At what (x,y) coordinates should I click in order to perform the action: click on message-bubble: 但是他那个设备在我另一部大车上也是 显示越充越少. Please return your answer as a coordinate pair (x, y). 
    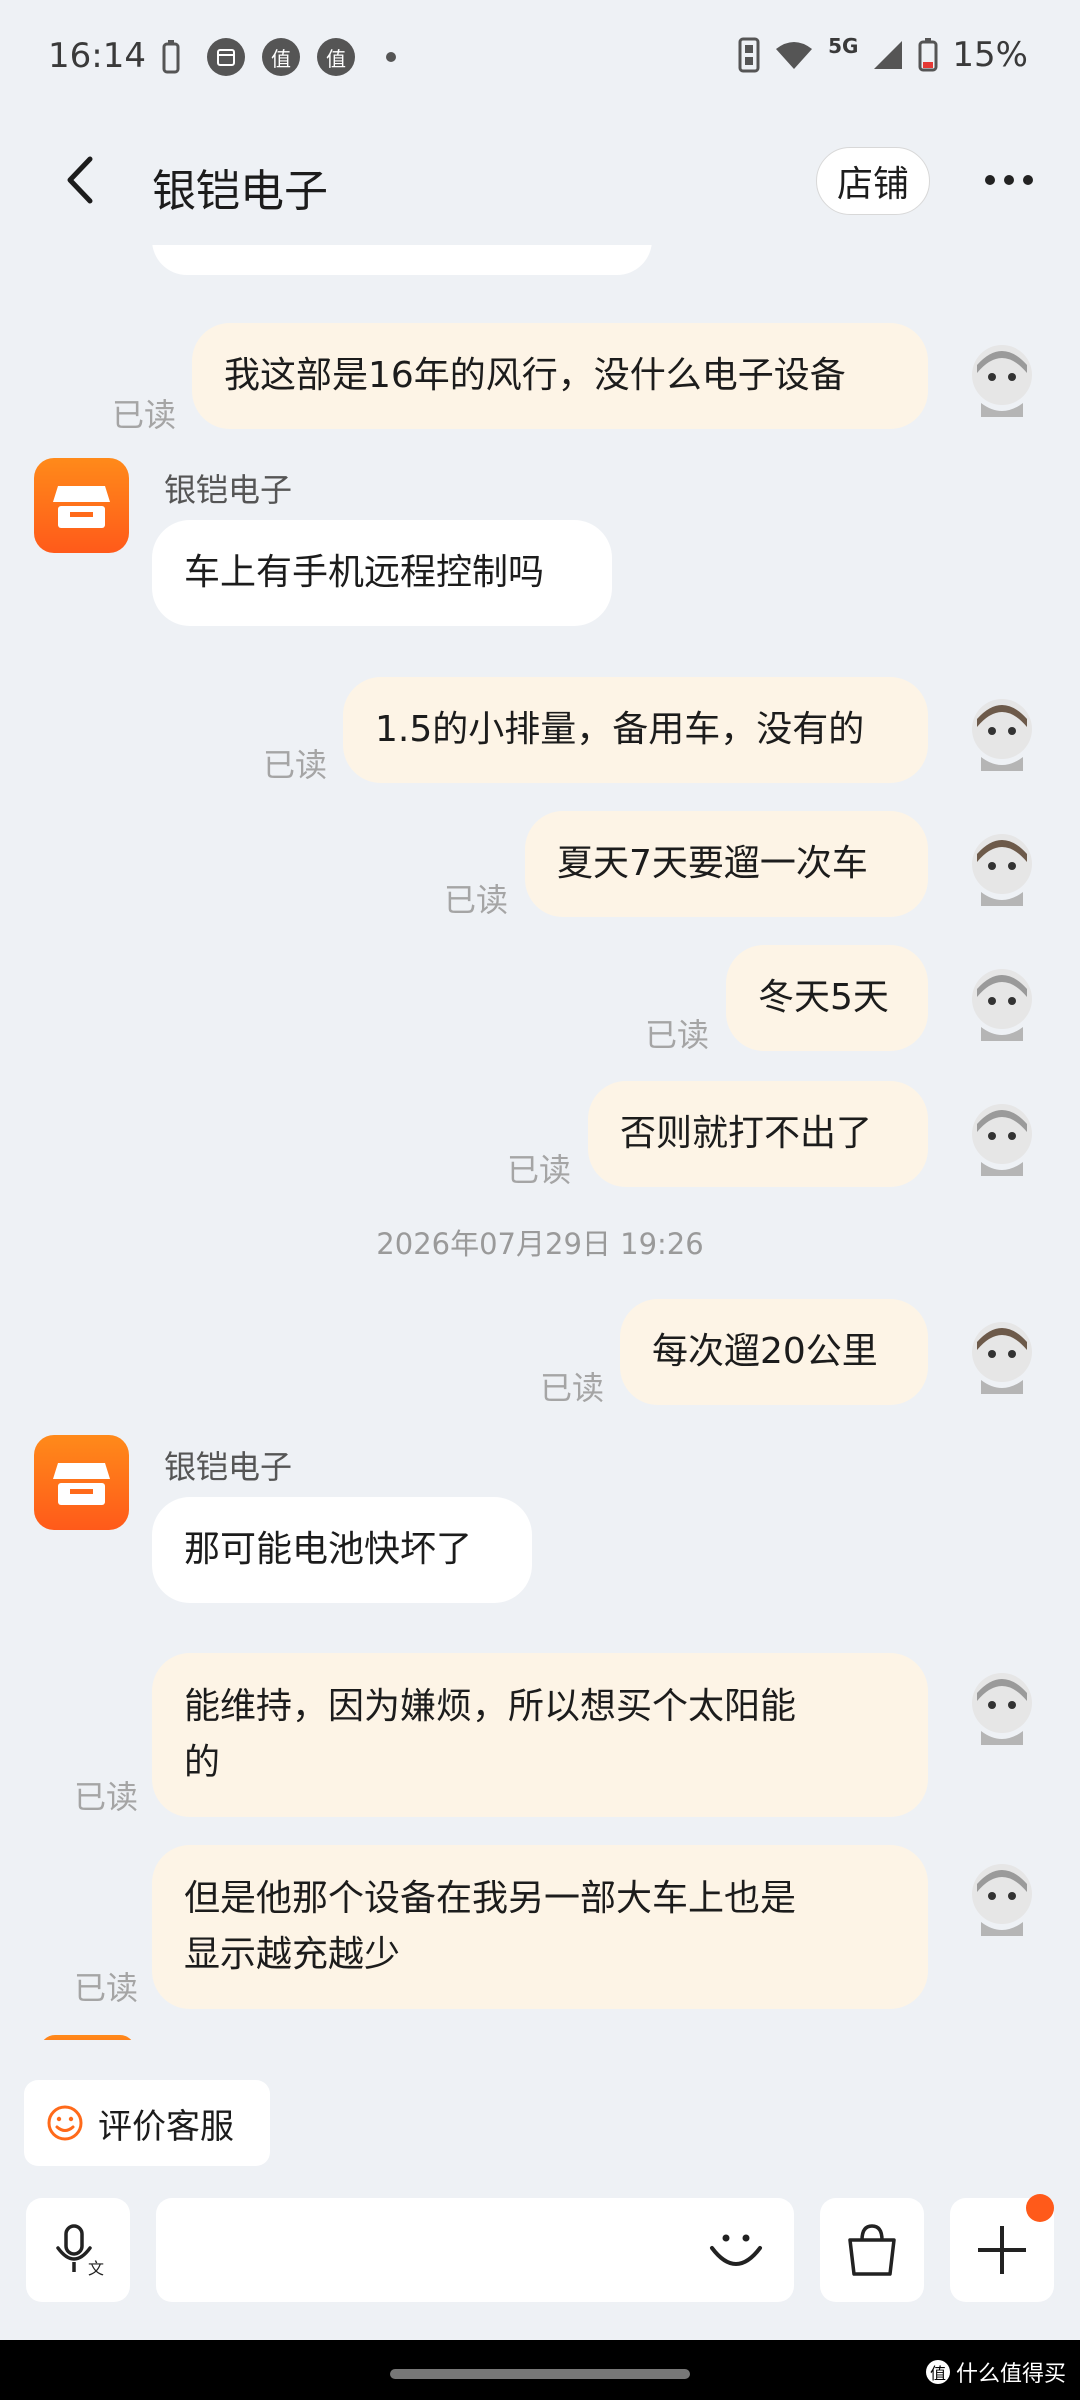
    Looking at the image, I should click on (540, 1927).